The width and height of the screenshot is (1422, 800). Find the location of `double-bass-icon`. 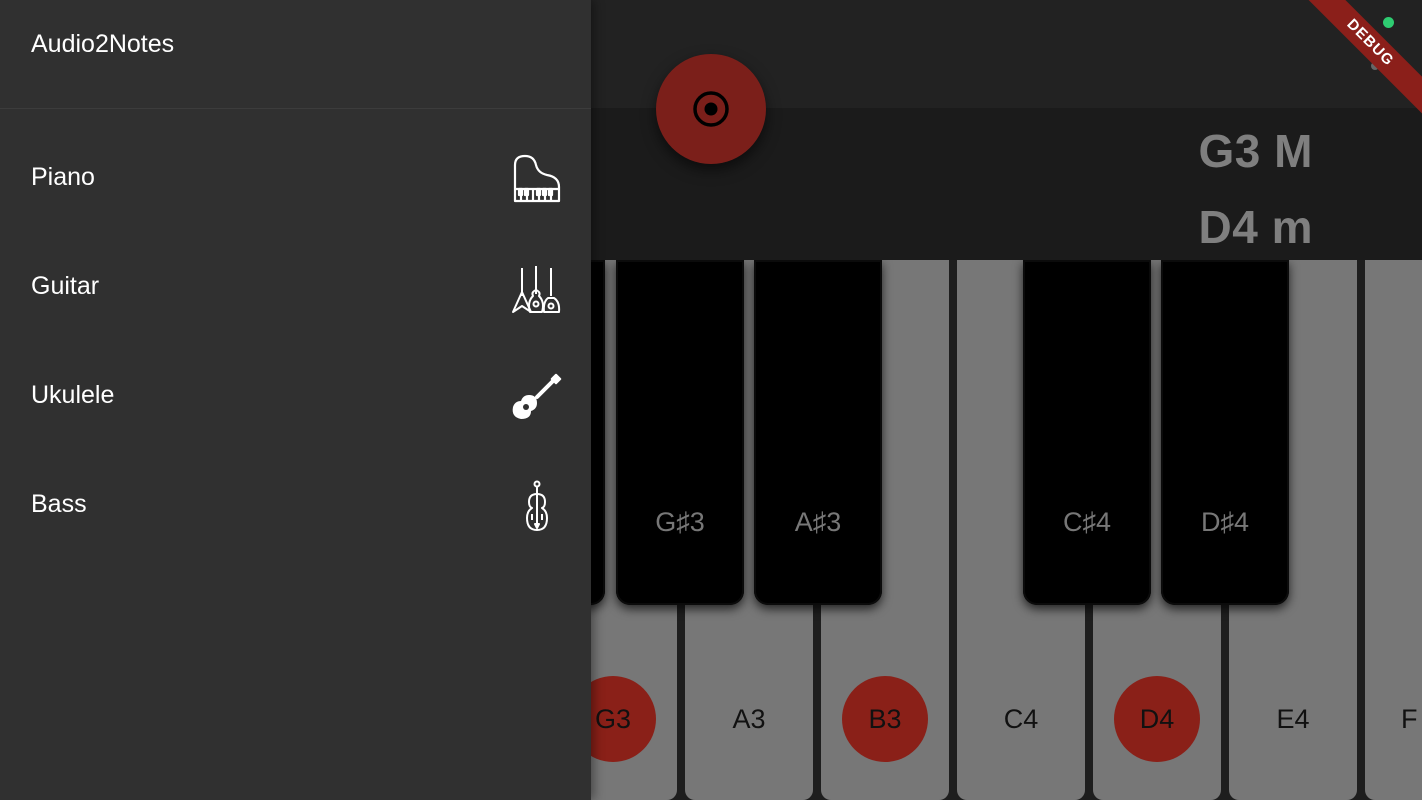

double-bass-icon is located at coordinates (535, 508).